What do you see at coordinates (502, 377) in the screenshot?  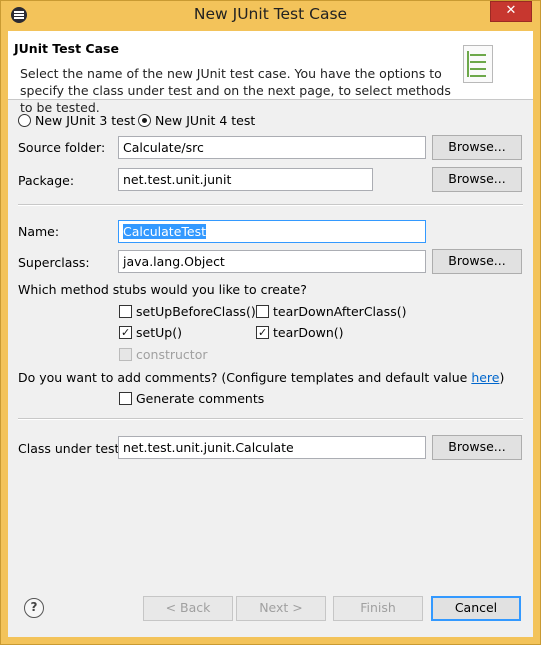 I see `comments-question-suffix: )` at bounding box center [502, 377].